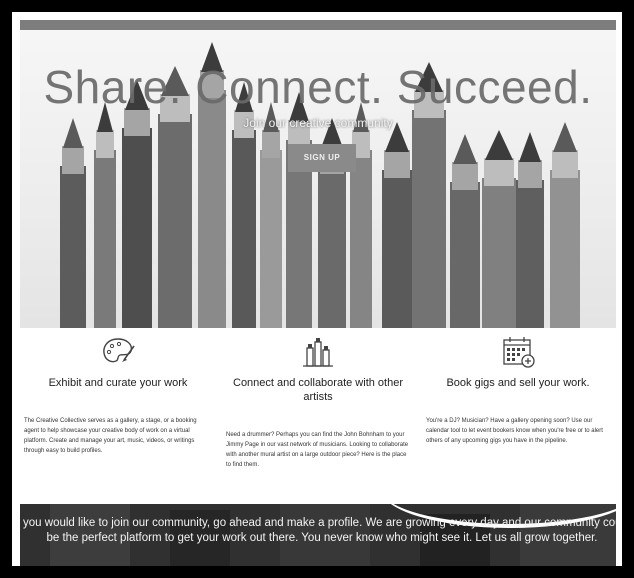 The width and height of the screenshot is (634, 578). What do you see at coordinates (318, 87) in the screenshot?
I see `hero-title: Share. Connect. Succeed.` at bounding box center [318, 87].